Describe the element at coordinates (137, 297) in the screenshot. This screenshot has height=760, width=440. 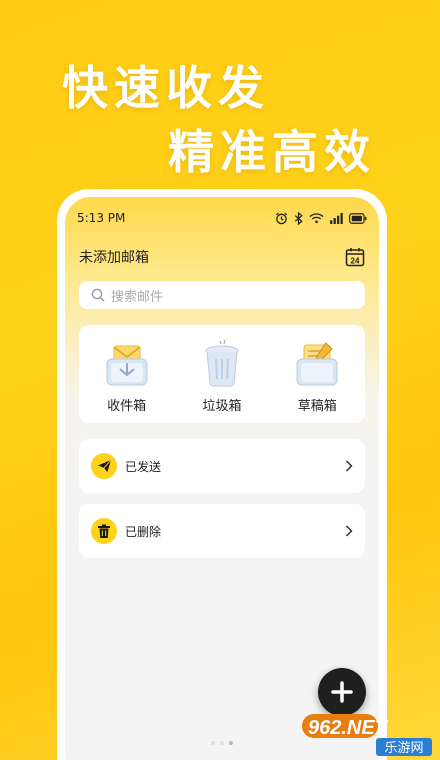
I see `search-placeholder: 搜索邮件` at that location.